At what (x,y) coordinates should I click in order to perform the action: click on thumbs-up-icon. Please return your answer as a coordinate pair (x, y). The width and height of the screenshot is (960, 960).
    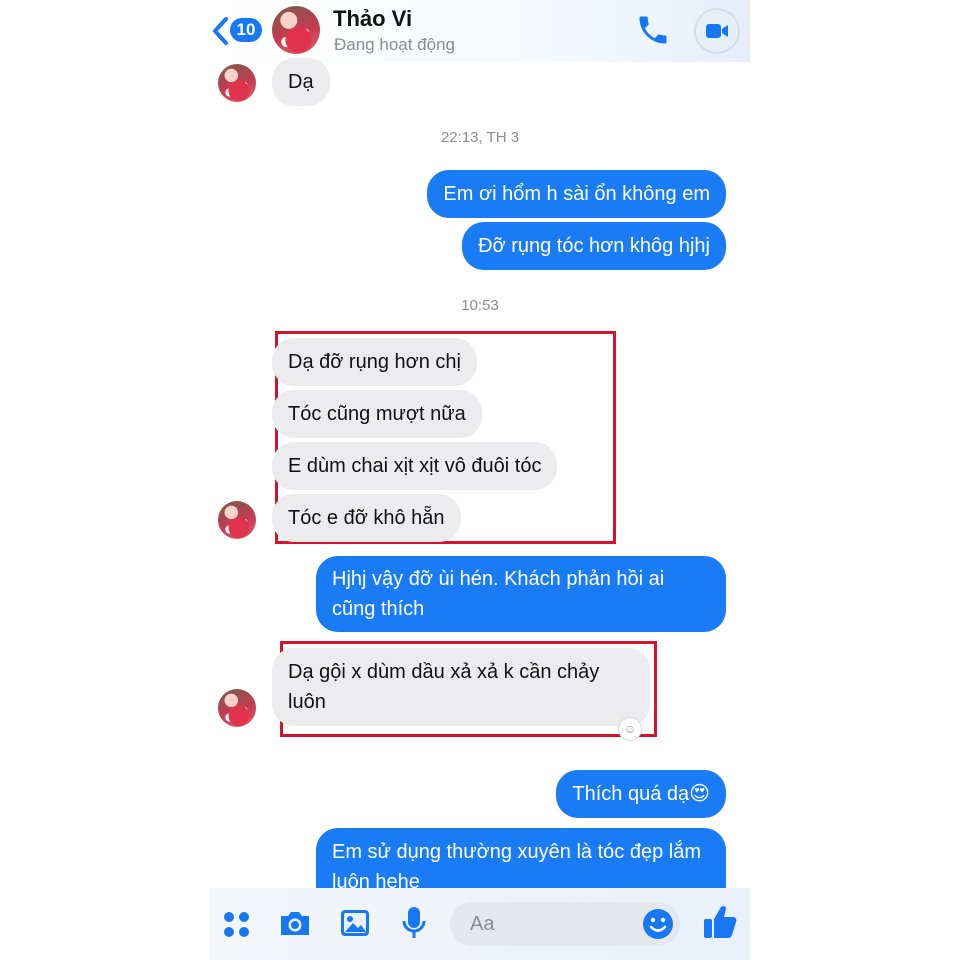
    Looking at the image, I should click on (720, 921).